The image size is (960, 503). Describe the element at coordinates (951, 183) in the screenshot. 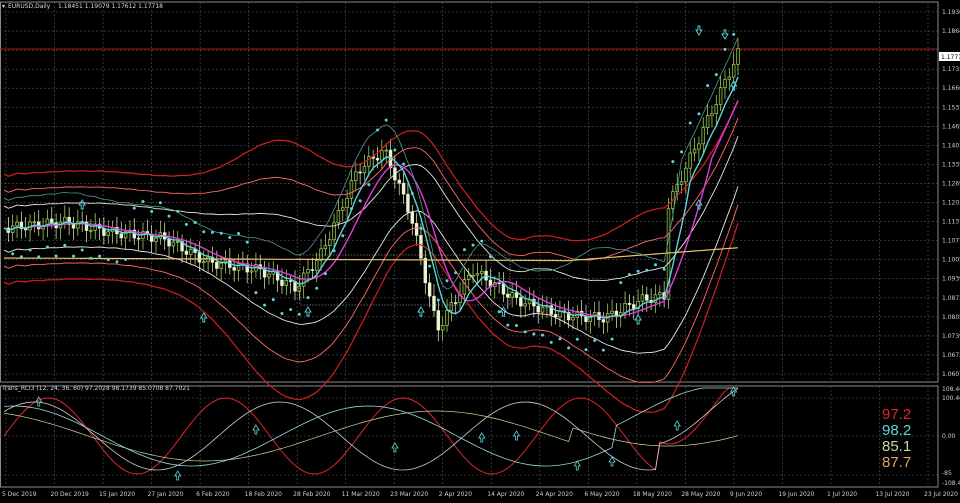

I see `price-tick-label: 1.12690` at that location.